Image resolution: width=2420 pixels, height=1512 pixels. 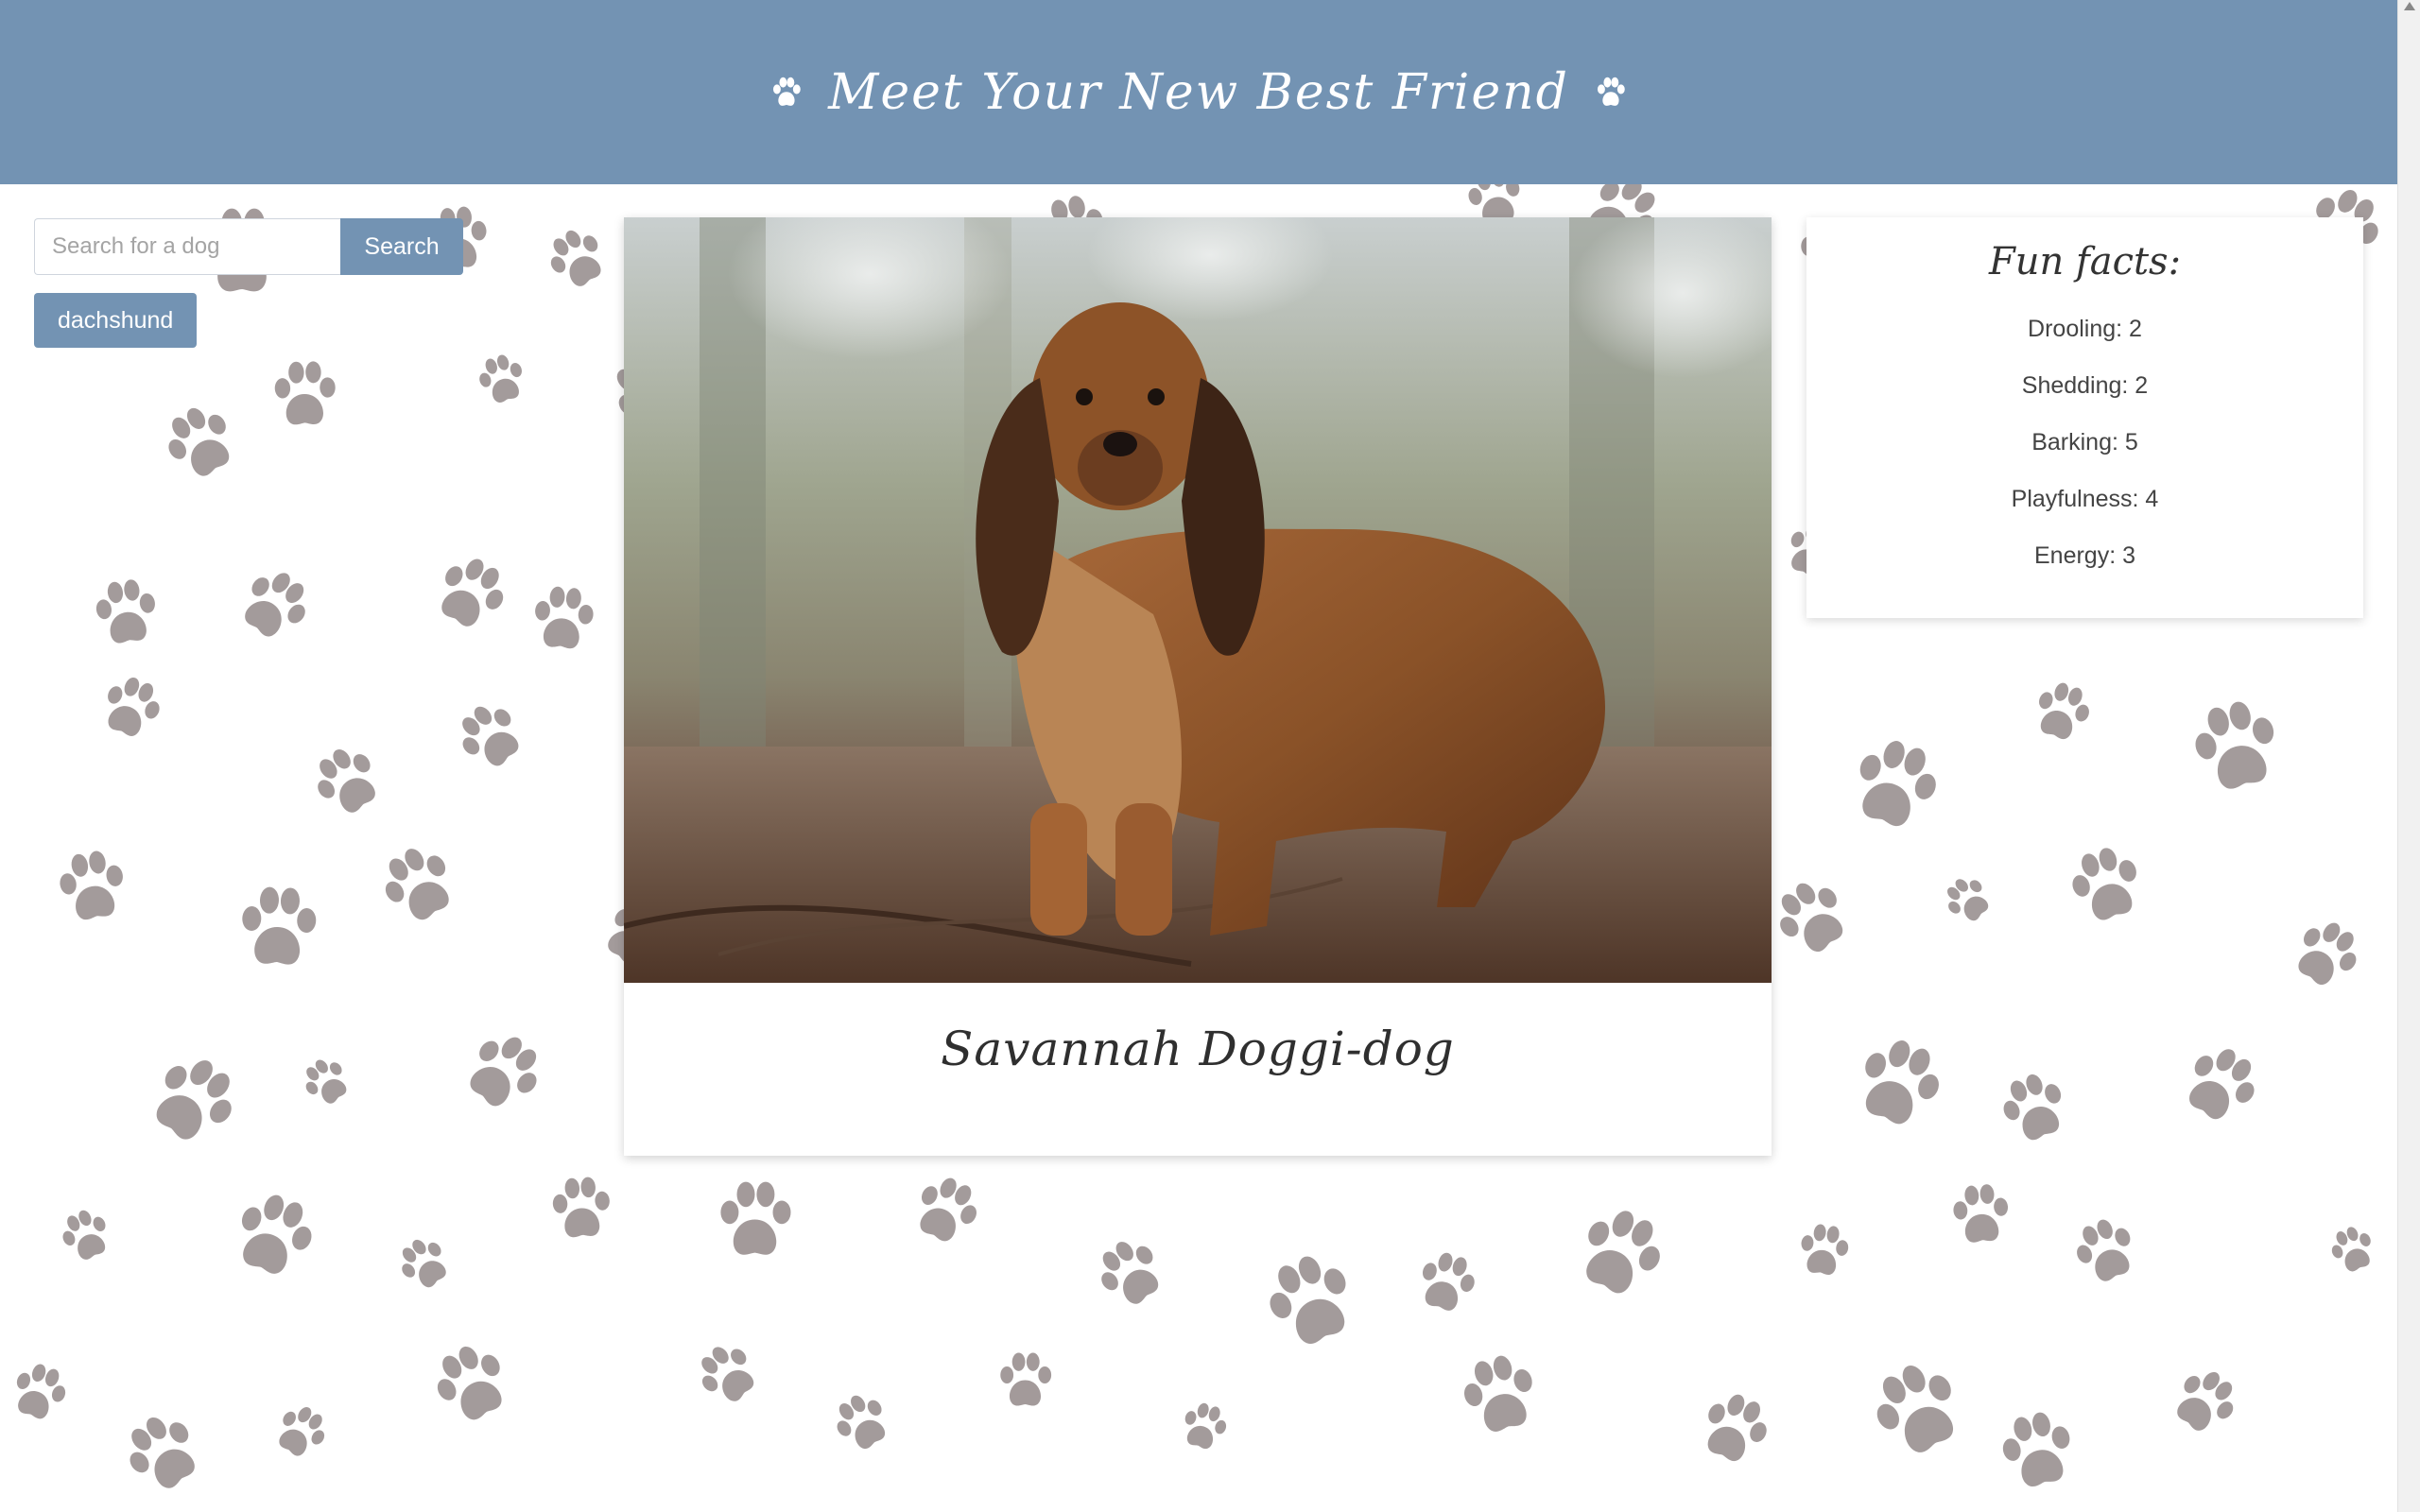 I want to click on page-title: Meet Your New Best Friend, so click(x=1198, y=92).